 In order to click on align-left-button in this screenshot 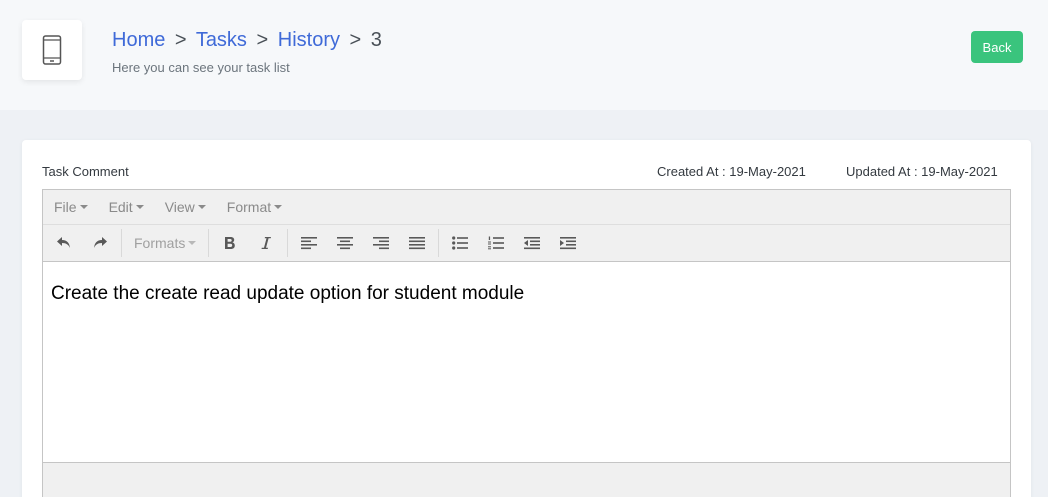, I will do `click(309, 243)`.